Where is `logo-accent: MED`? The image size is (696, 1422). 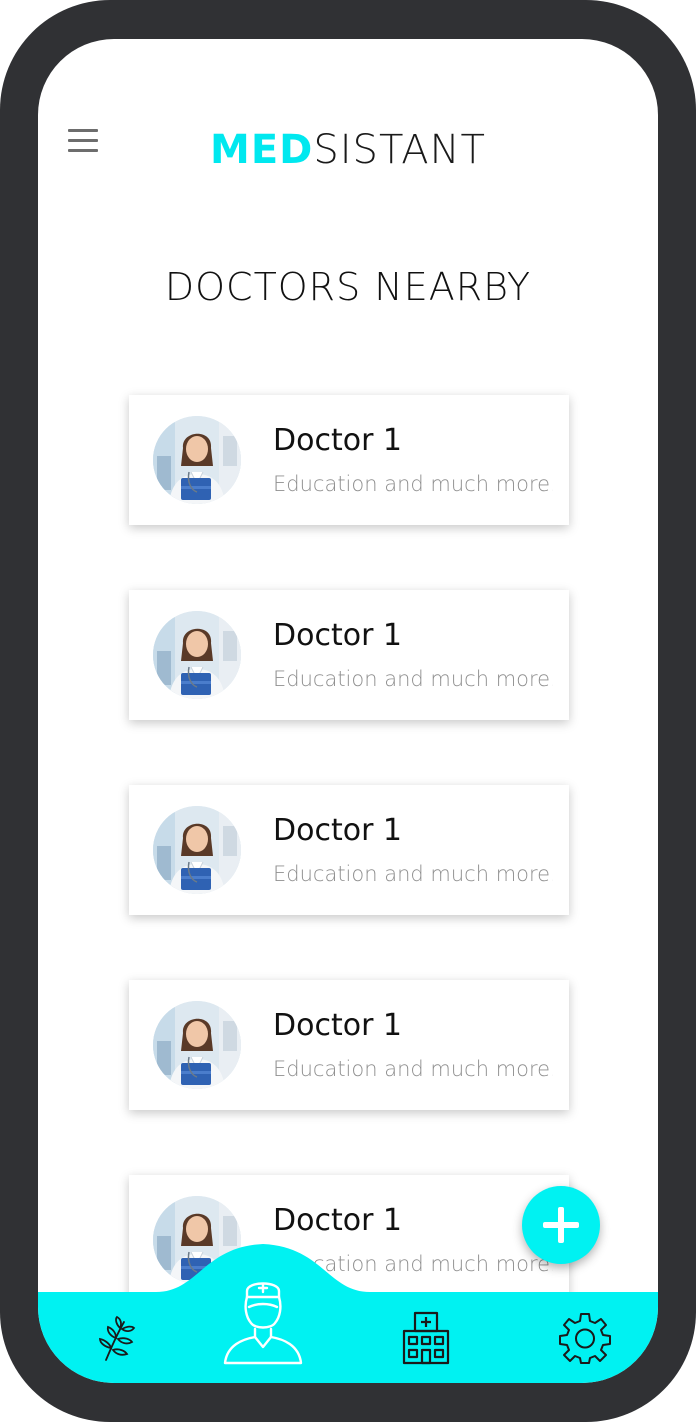
logo-accent: MED is located at coordinates (262, 150).